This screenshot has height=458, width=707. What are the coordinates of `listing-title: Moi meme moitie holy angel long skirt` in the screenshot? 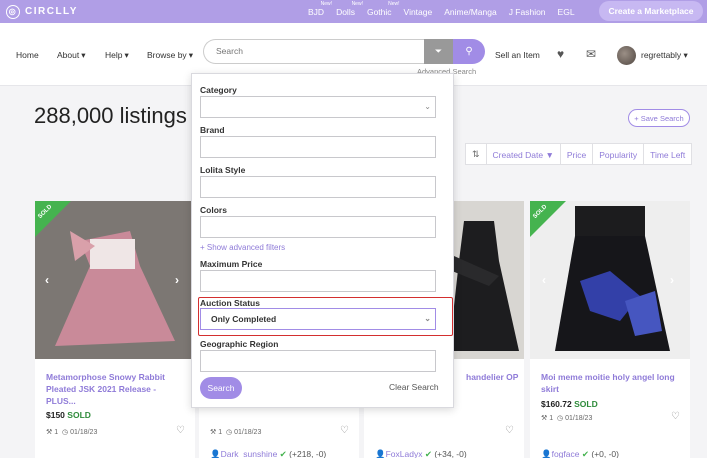 It's located at (611, 383).